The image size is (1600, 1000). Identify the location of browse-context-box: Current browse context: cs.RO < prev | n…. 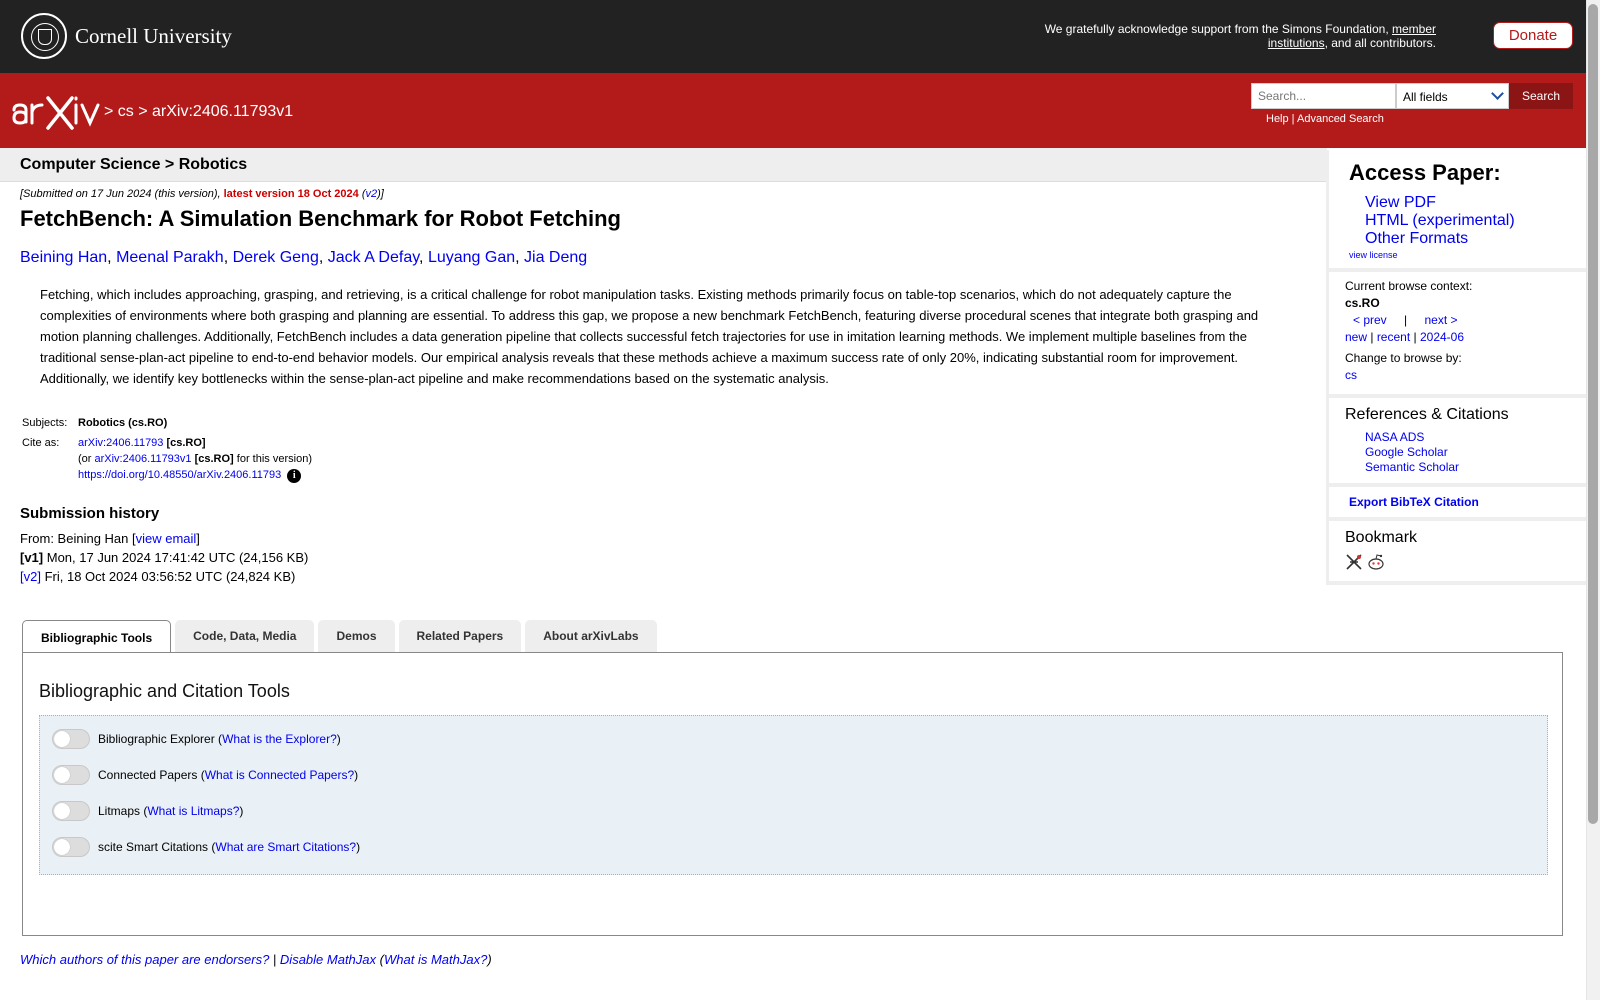
(1456, 335).